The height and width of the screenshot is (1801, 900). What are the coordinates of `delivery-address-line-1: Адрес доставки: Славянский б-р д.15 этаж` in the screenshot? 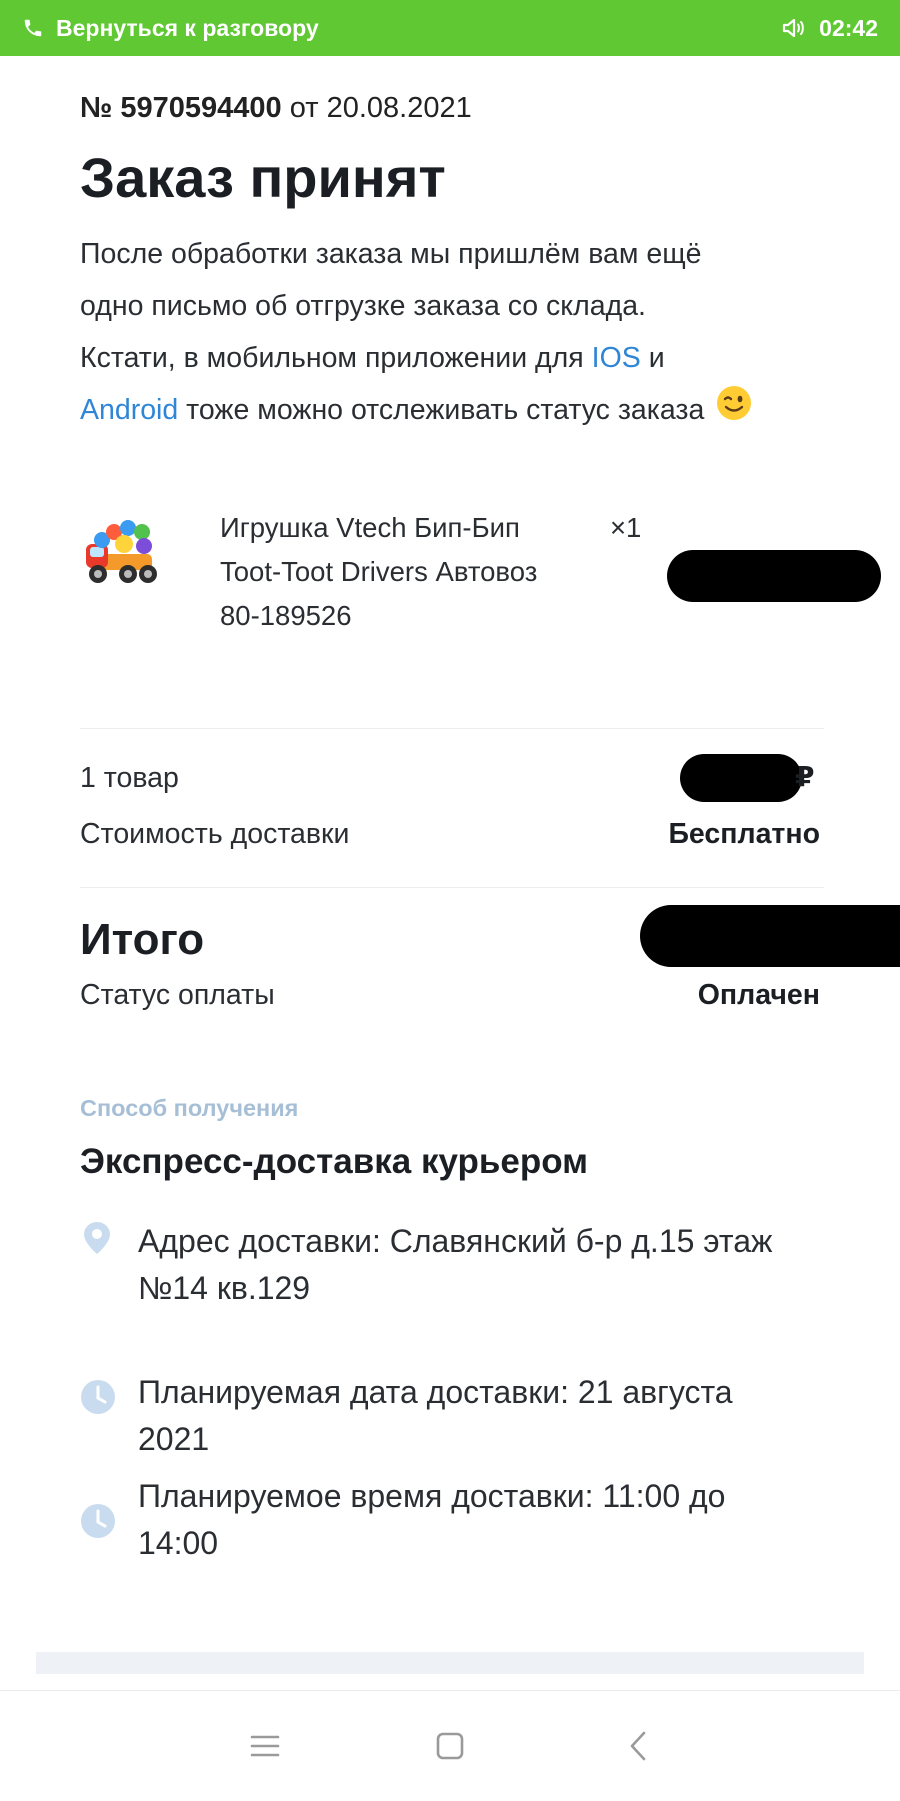 It's located at (455, 1241).